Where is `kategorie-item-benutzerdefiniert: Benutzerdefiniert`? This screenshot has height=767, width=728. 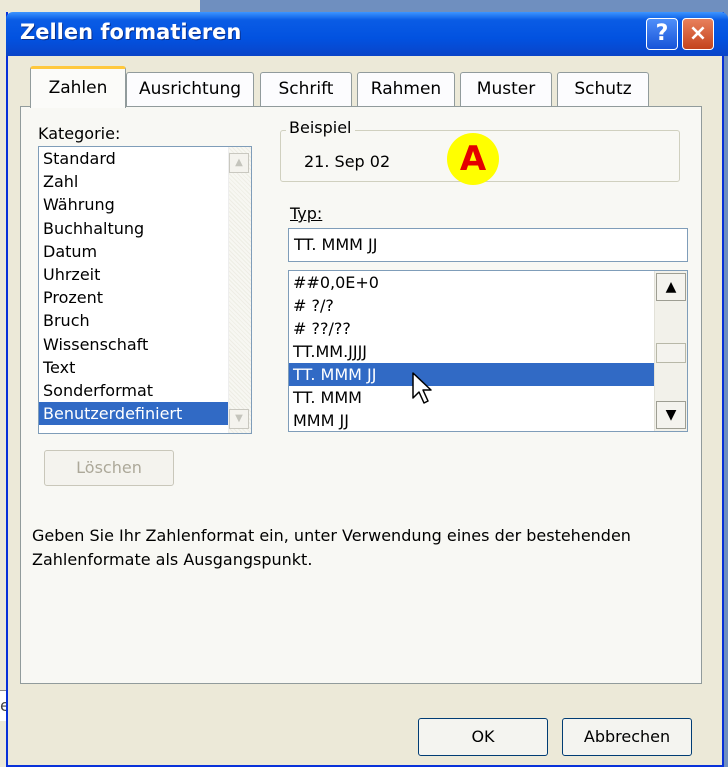 kategorie-item-benutzerdefiniert: Benutzerdefiniert is located at coordinates (145, 414).